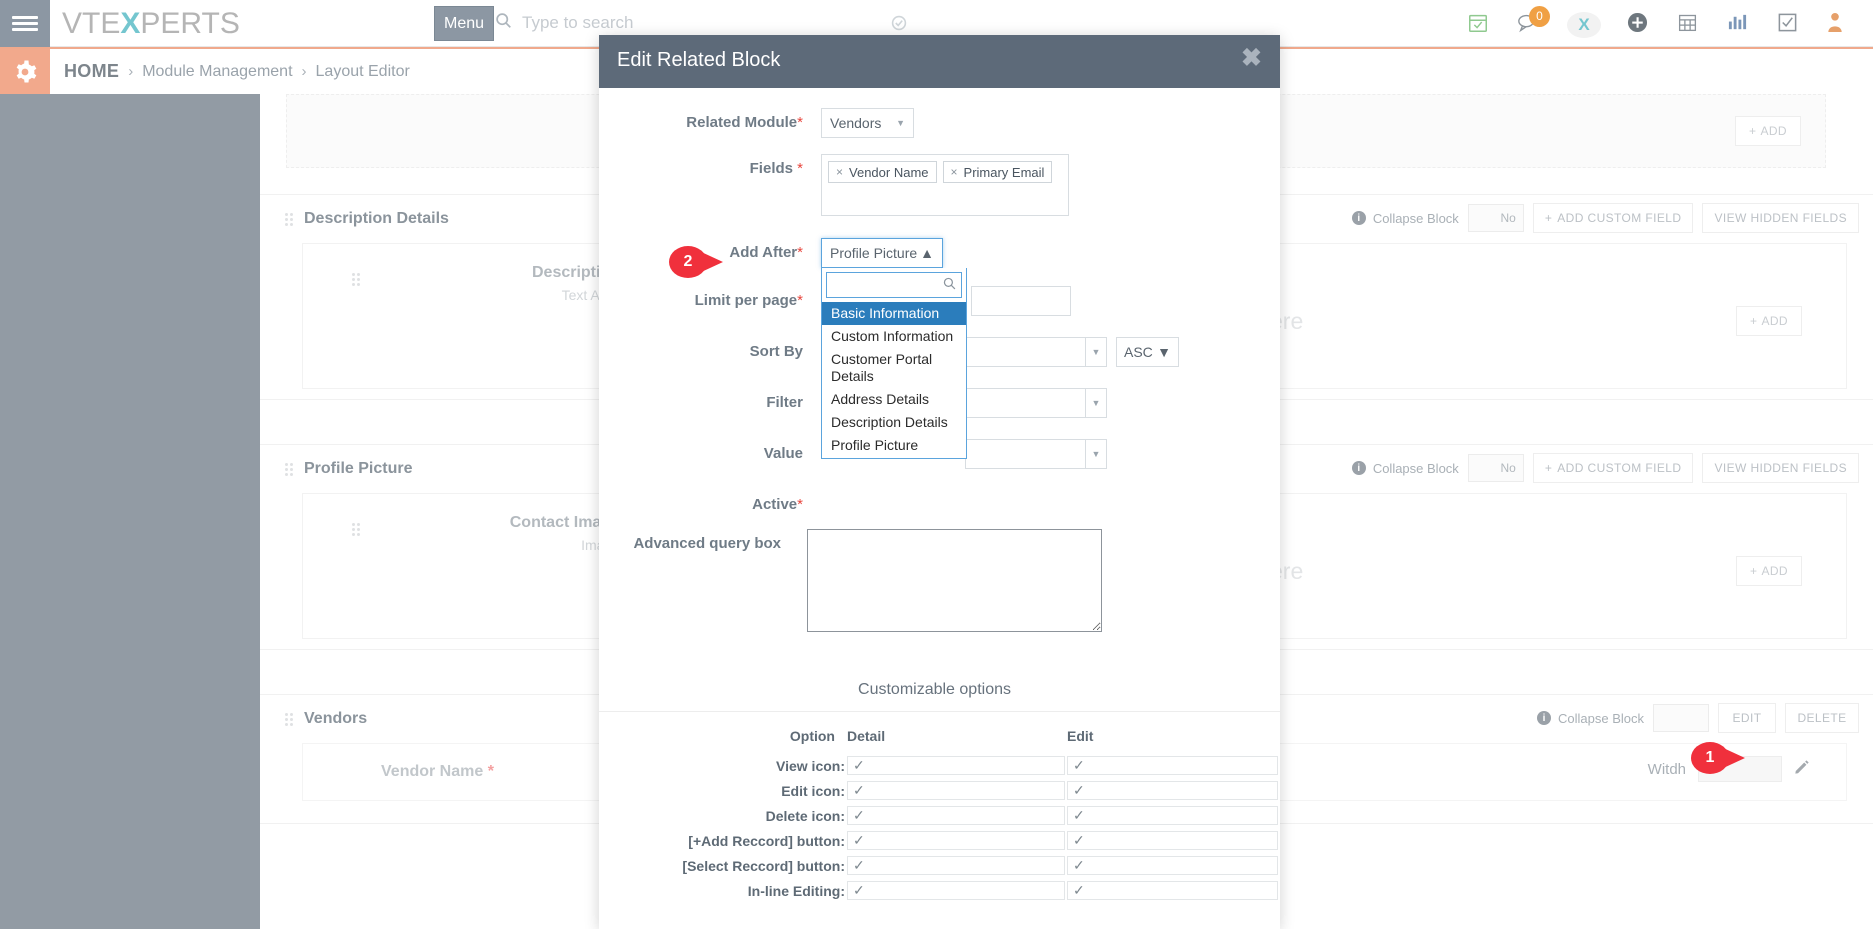 Image resolution: width=1873 pixels, height=929 pixels. Describe the element at coordinates (894, 336) in the screenshot. I see `add-after-option-custom-information: Custom Information` at that location.